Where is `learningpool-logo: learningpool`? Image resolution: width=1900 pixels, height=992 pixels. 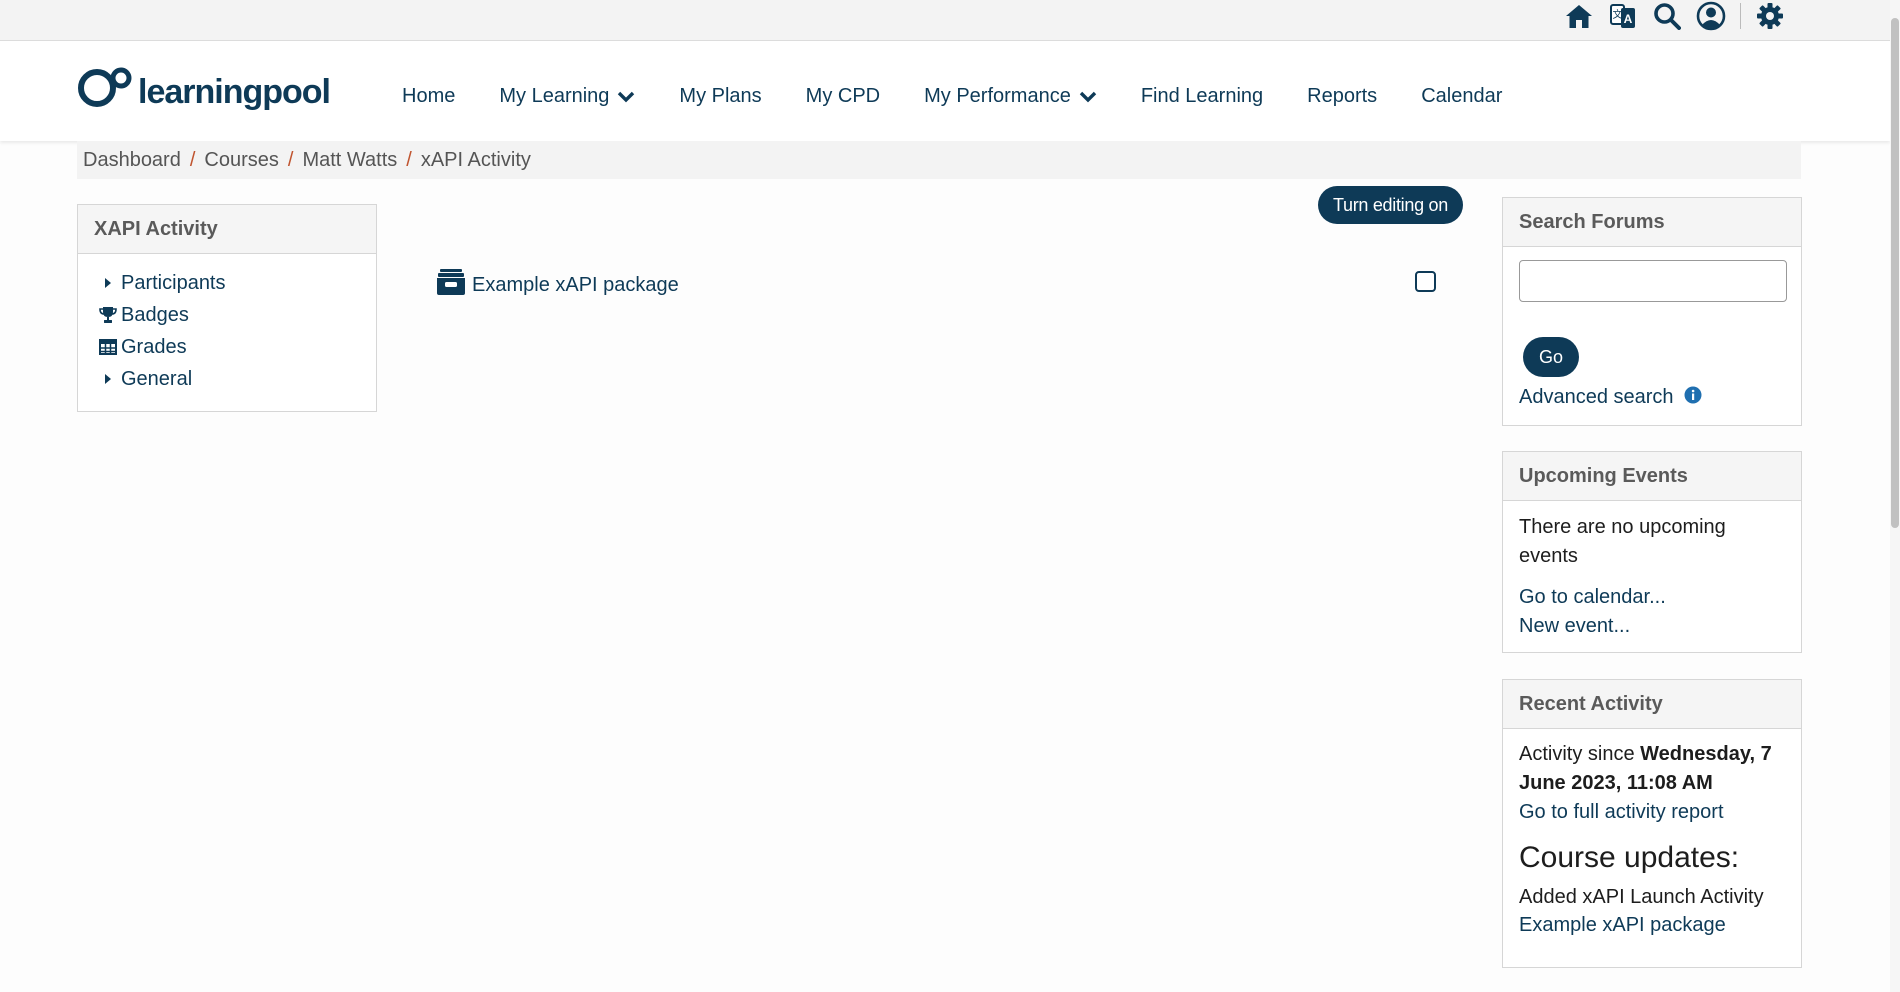
learningpool-logo: learningpool is located at coordinates (204, 89).